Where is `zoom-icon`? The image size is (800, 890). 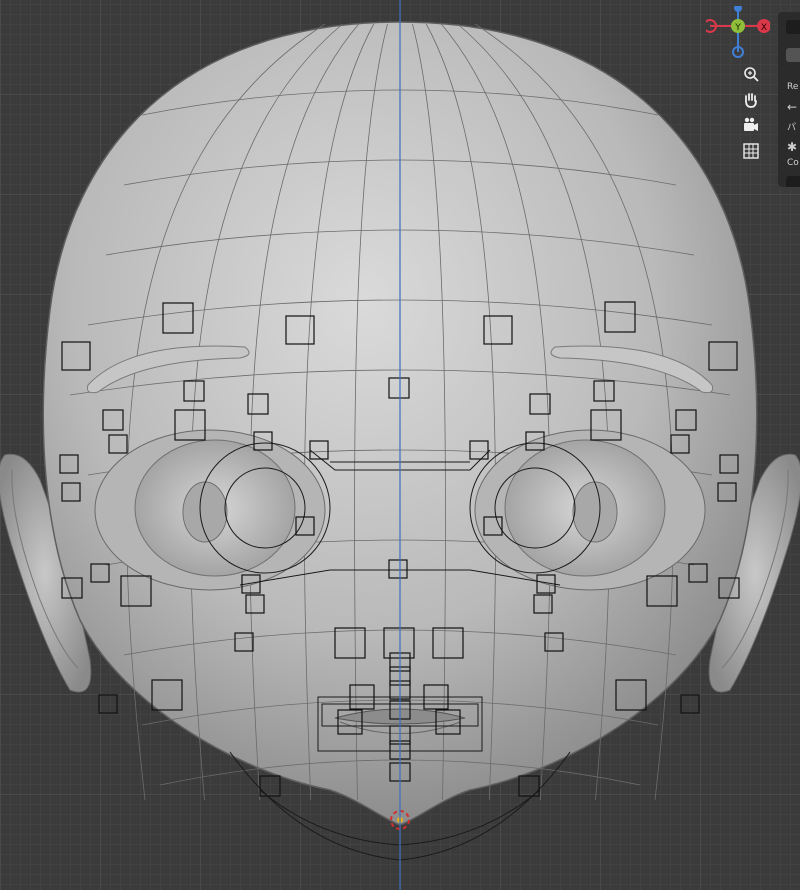
zoom-icon is located at coordinates (751, 74).